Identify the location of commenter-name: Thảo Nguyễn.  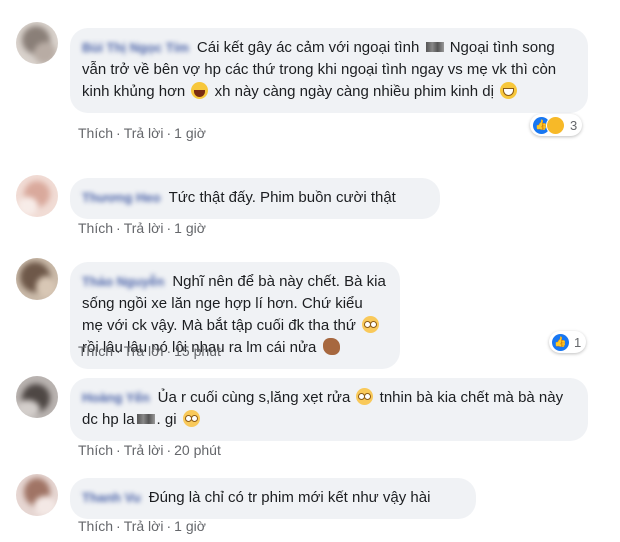
(123, 282).